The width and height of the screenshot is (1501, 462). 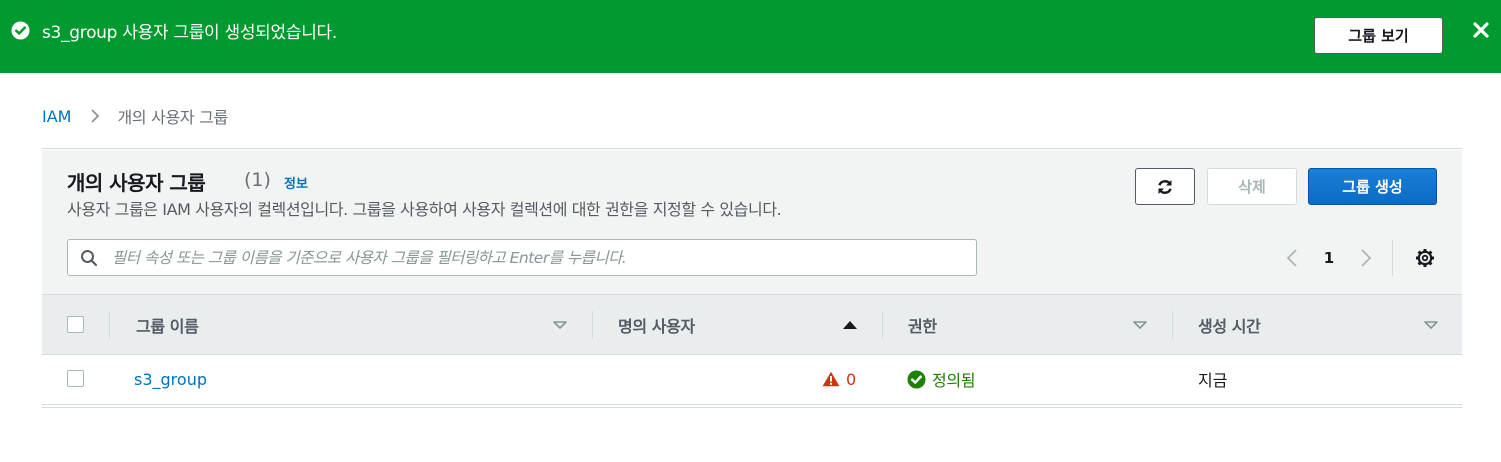 What do you see at coordinates (75, 378) in the screenshot?
I see `row-checkbox` at bounding box center [75, 378].